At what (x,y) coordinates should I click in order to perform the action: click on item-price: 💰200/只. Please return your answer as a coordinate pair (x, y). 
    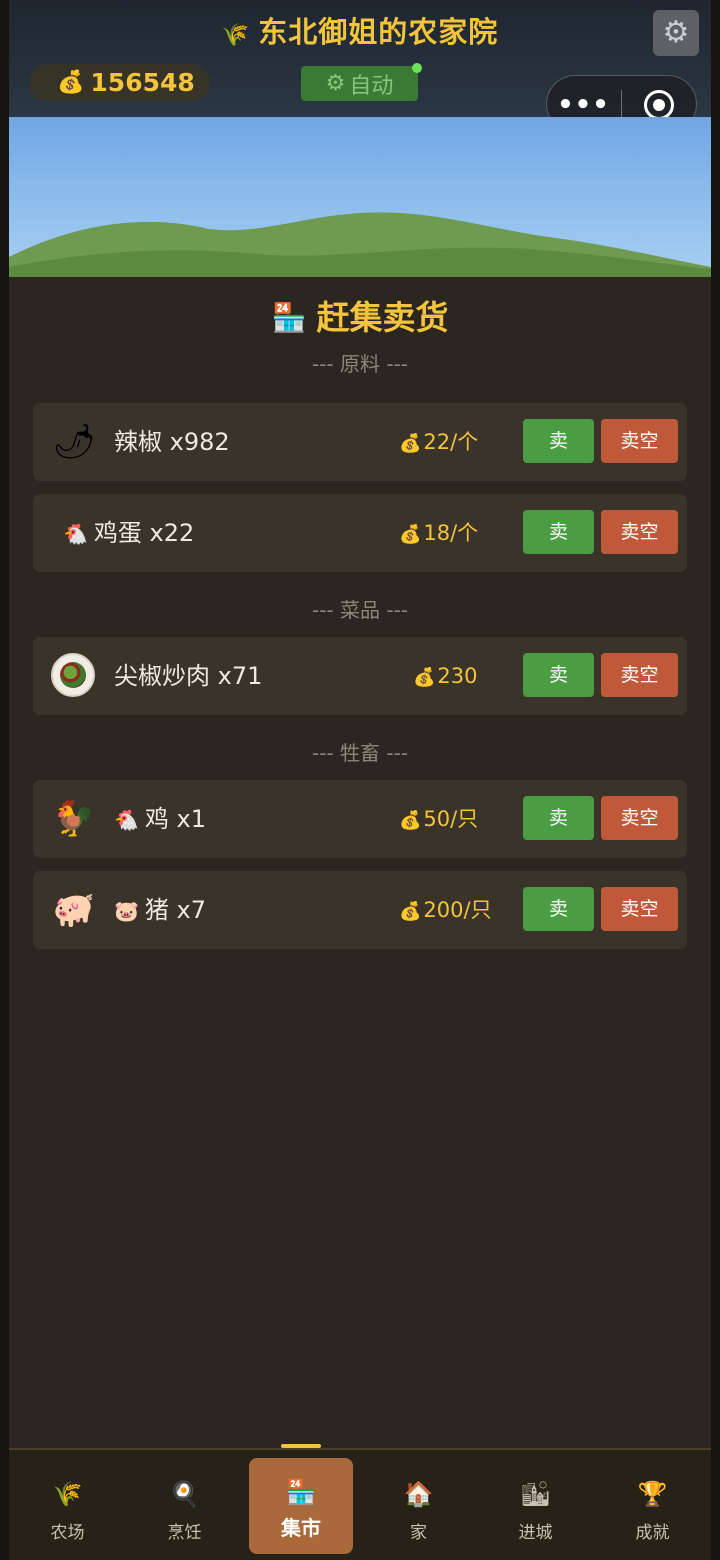
    Looking at the image, I should click on (445, 910).